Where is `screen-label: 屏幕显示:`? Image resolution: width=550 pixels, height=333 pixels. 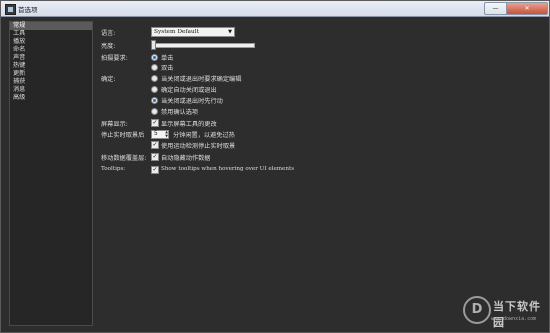
screen-label: 屏幕显示: is located at coordinates (114, 124).